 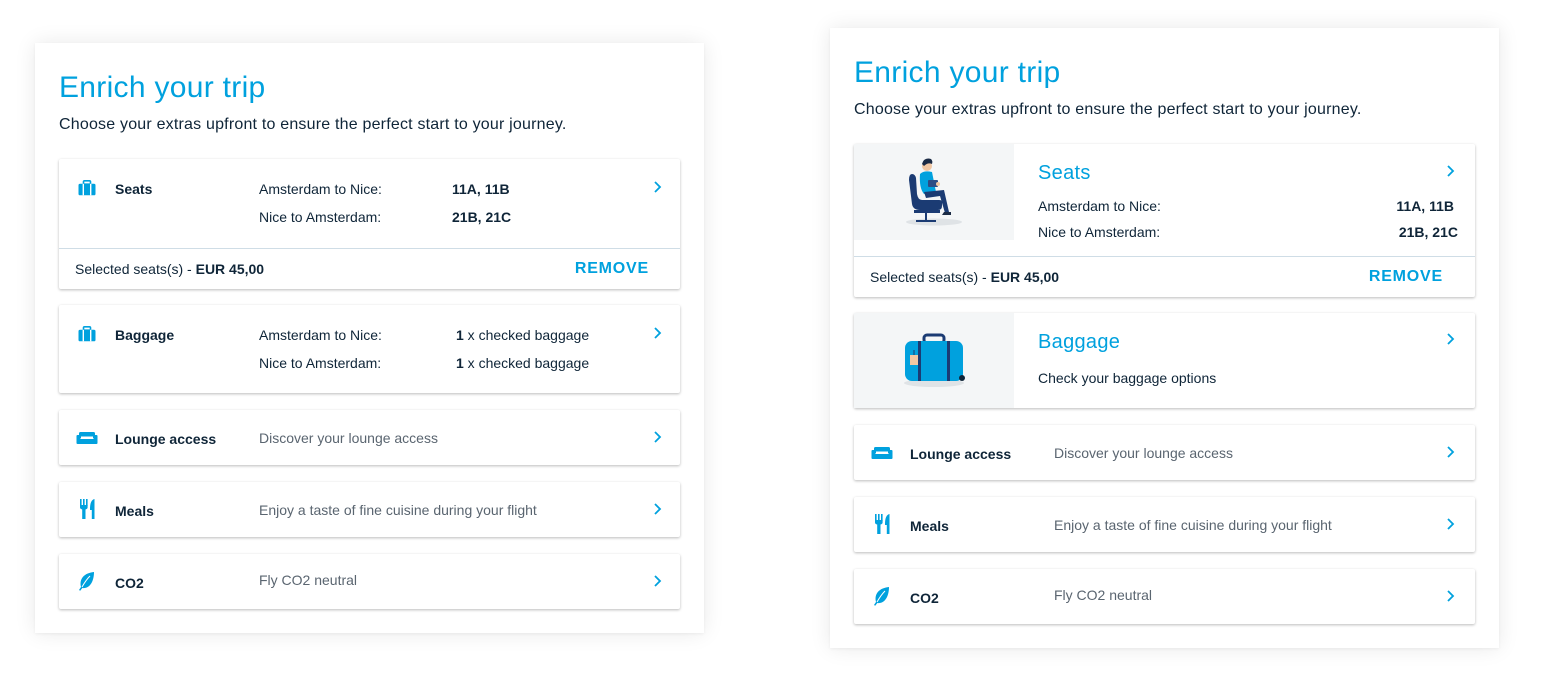 What do you see at coordinates (934, 192) in the screenshot?
I see `seated-passenger-illustration` at bounding box center [934, 192].